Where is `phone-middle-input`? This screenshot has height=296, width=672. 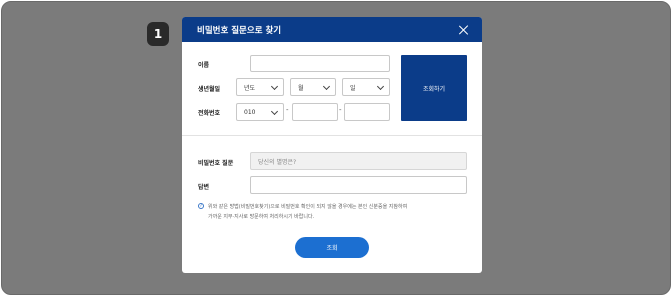 phone-middle-input is located at coordinates (315, 112).